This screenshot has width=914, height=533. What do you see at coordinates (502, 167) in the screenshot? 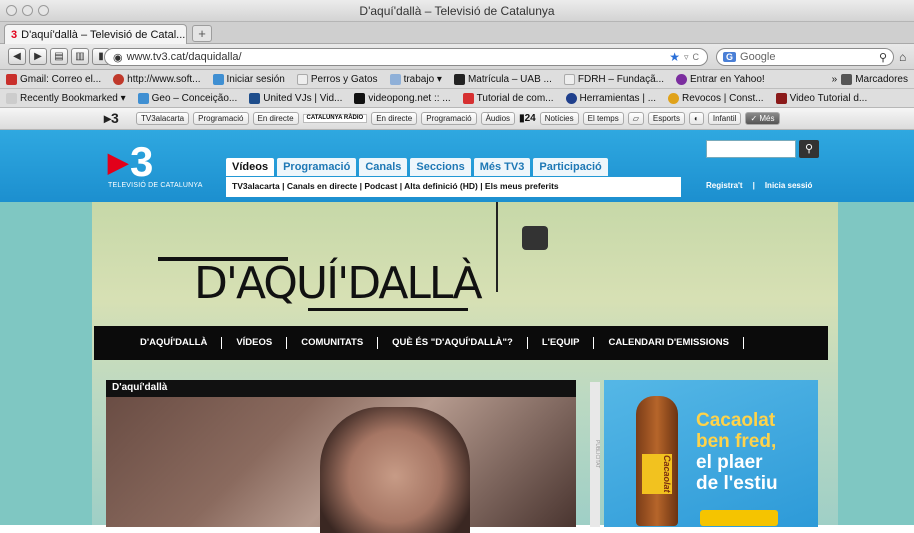
I see `tab-mes-tv3: Més TV3` at bounding box center [502, 167].